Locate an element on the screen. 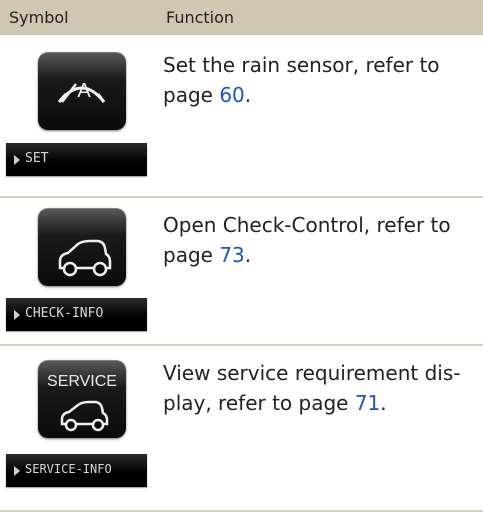  page-link: 60 is located at coordinates (231, 95).